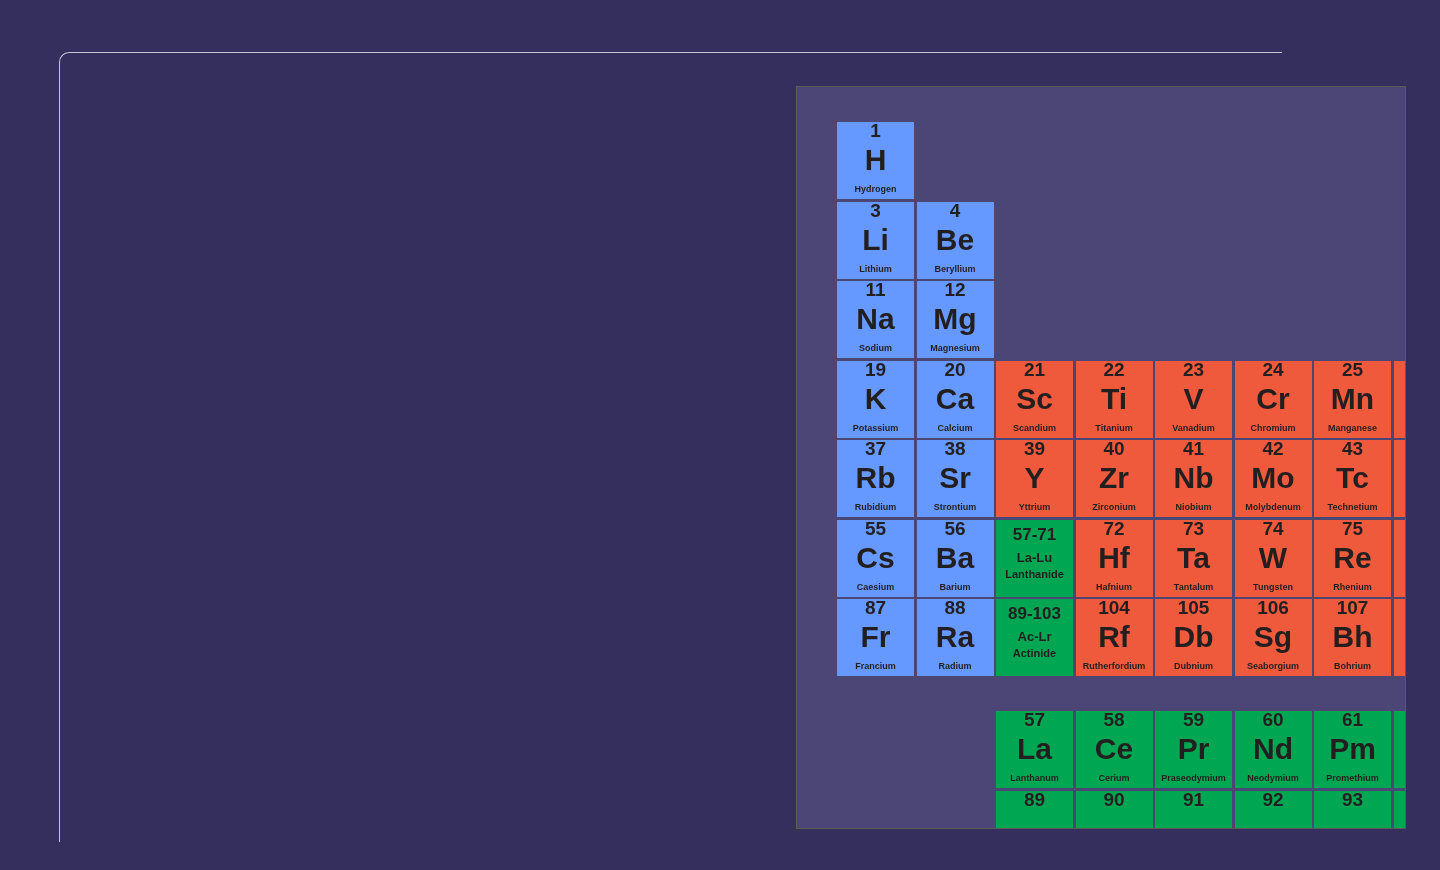 This screenshot has width=1440, height=870. Describe the element at coordinates (955, 449) in the screenshot. I see `atomic-number: 38` at that location.